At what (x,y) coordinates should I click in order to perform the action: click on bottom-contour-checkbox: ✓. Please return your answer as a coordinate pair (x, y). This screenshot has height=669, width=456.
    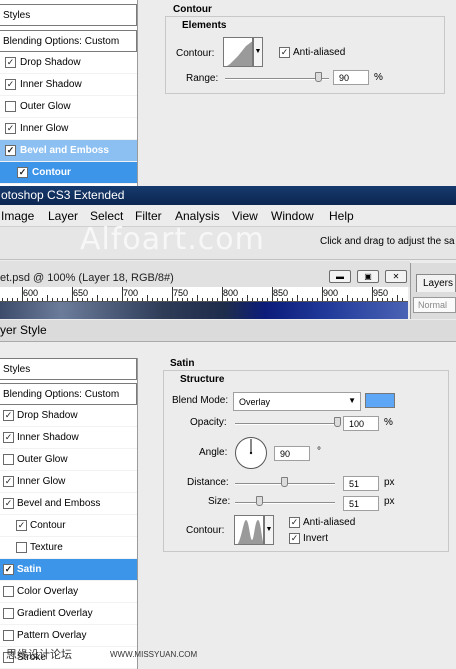
    Looking at the image, I should click on (21, 525).